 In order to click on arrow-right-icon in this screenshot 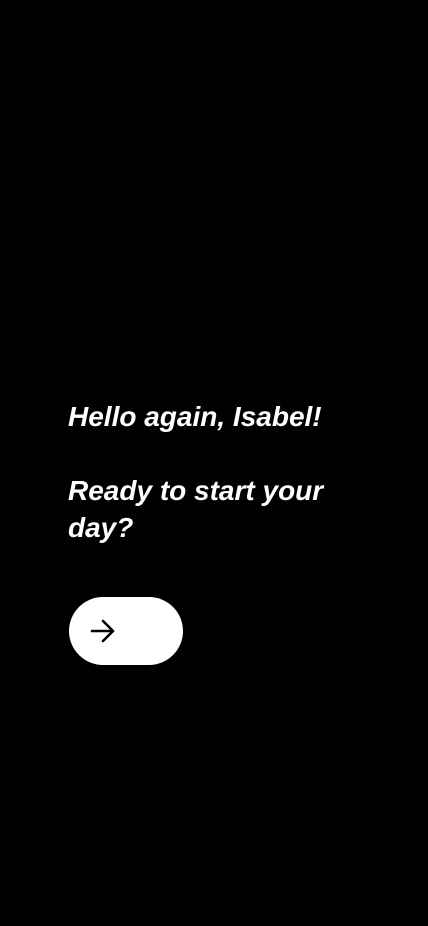, I will do `click(102, 631)`.